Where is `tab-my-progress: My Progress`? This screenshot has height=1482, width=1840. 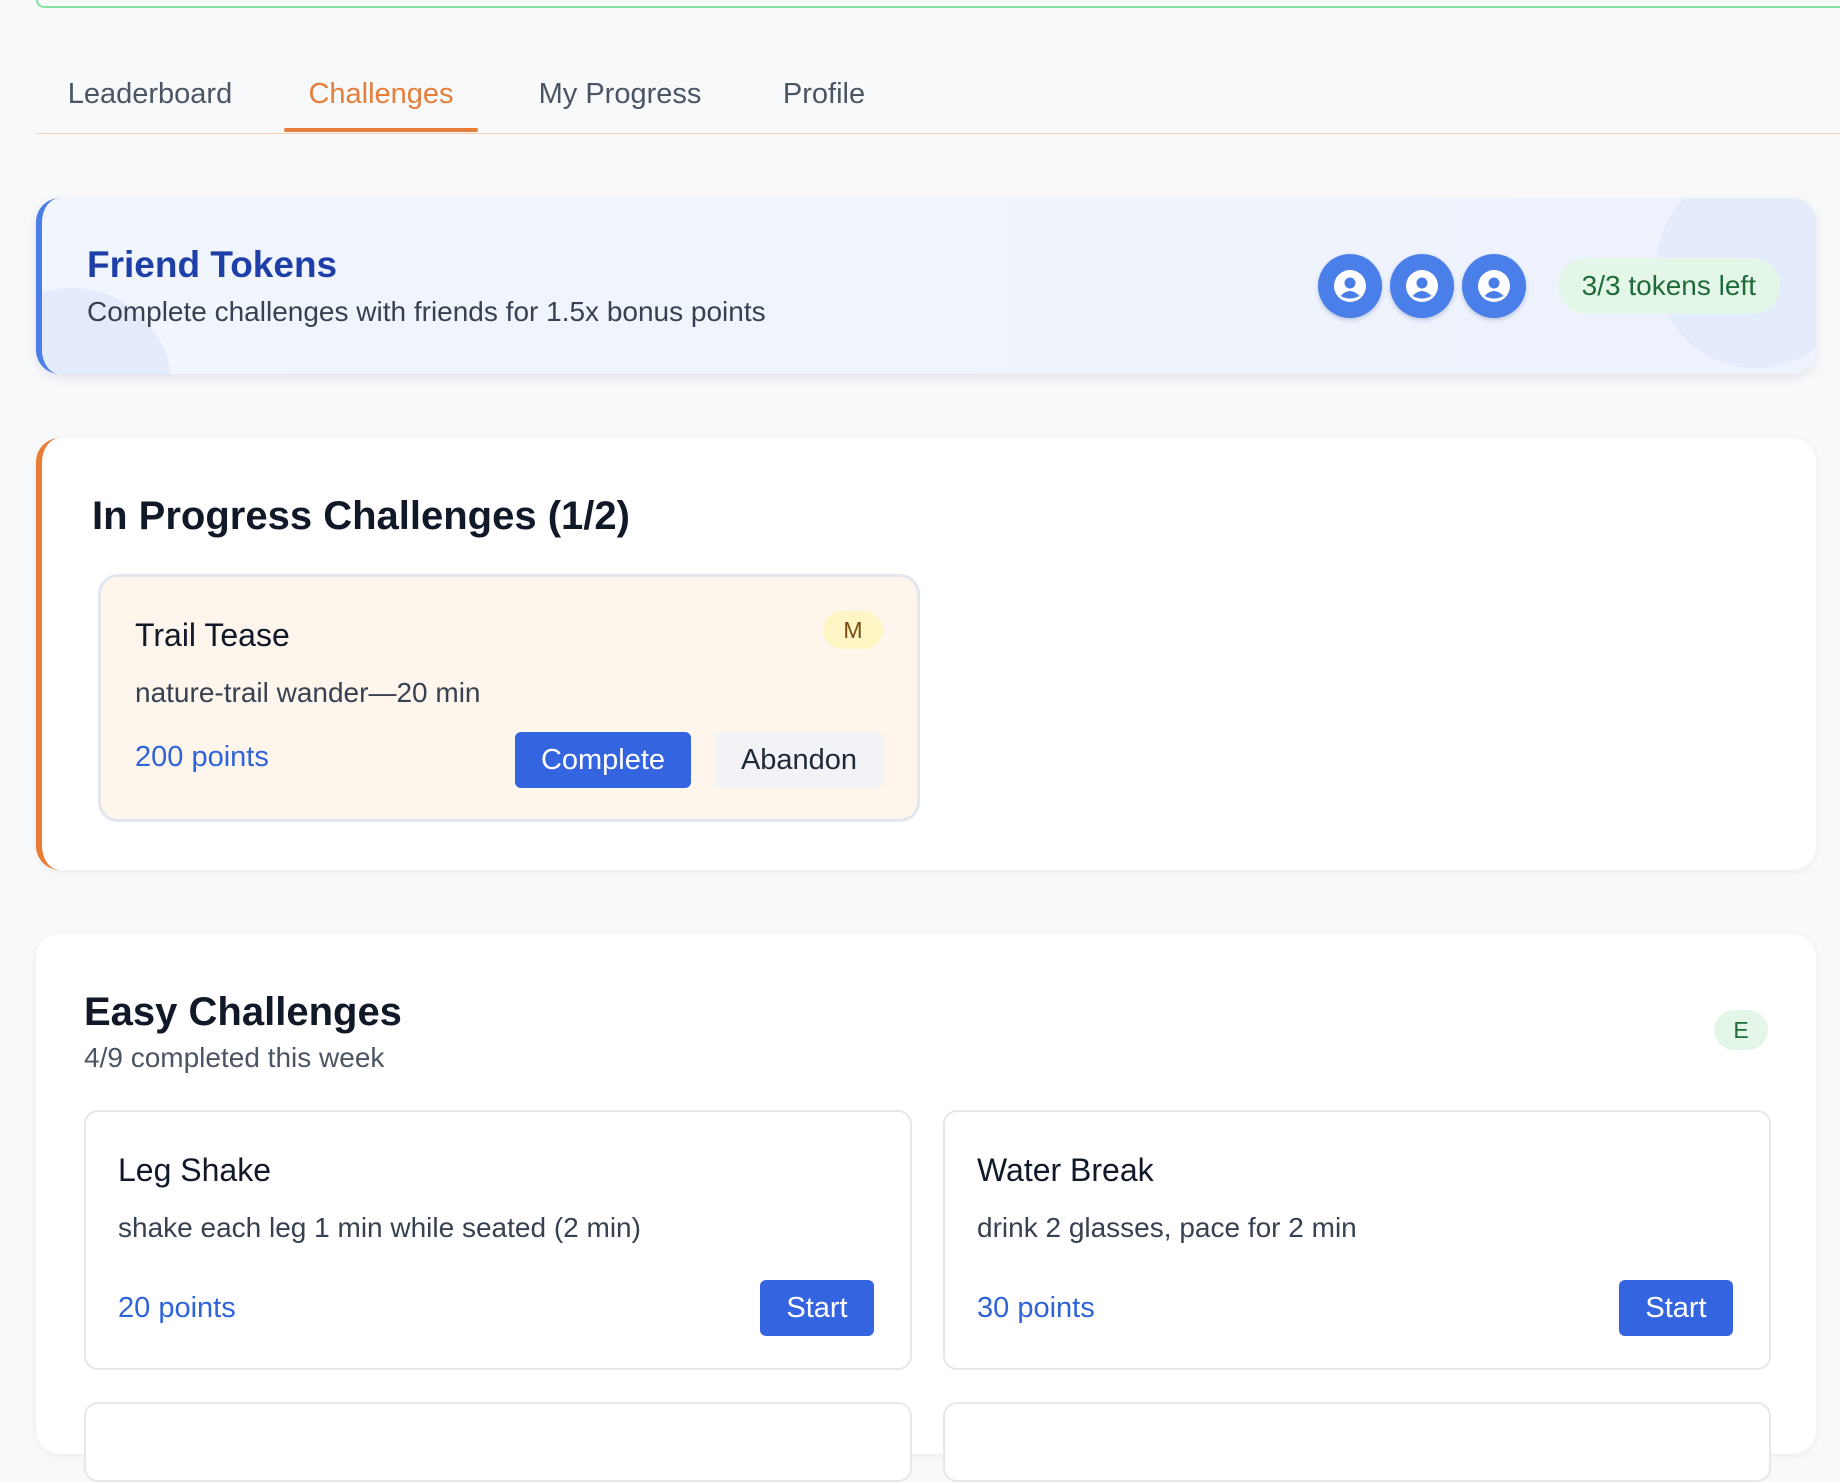 tab-my-progress: My Progress is located at coordinates (620, 104).